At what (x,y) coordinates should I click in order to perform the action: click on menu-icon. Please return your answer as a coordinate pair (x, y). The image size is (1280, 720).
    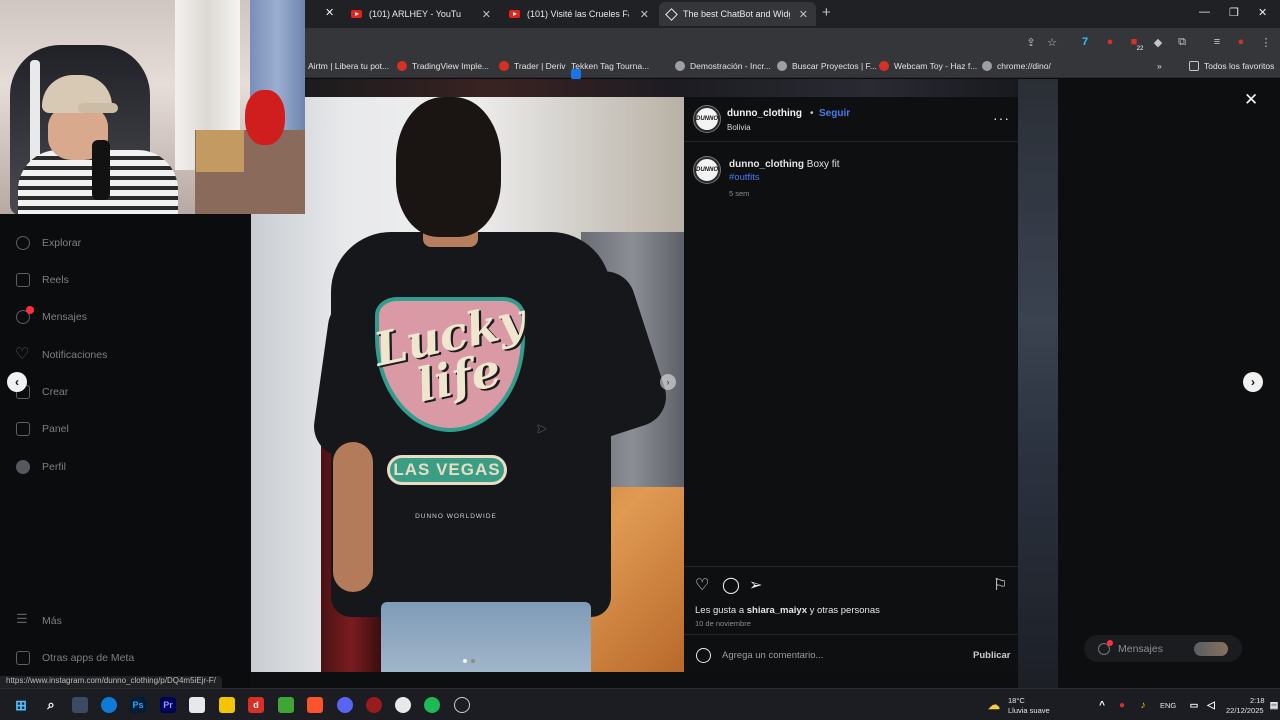
    Looking at the image, I should click on (23, 619).